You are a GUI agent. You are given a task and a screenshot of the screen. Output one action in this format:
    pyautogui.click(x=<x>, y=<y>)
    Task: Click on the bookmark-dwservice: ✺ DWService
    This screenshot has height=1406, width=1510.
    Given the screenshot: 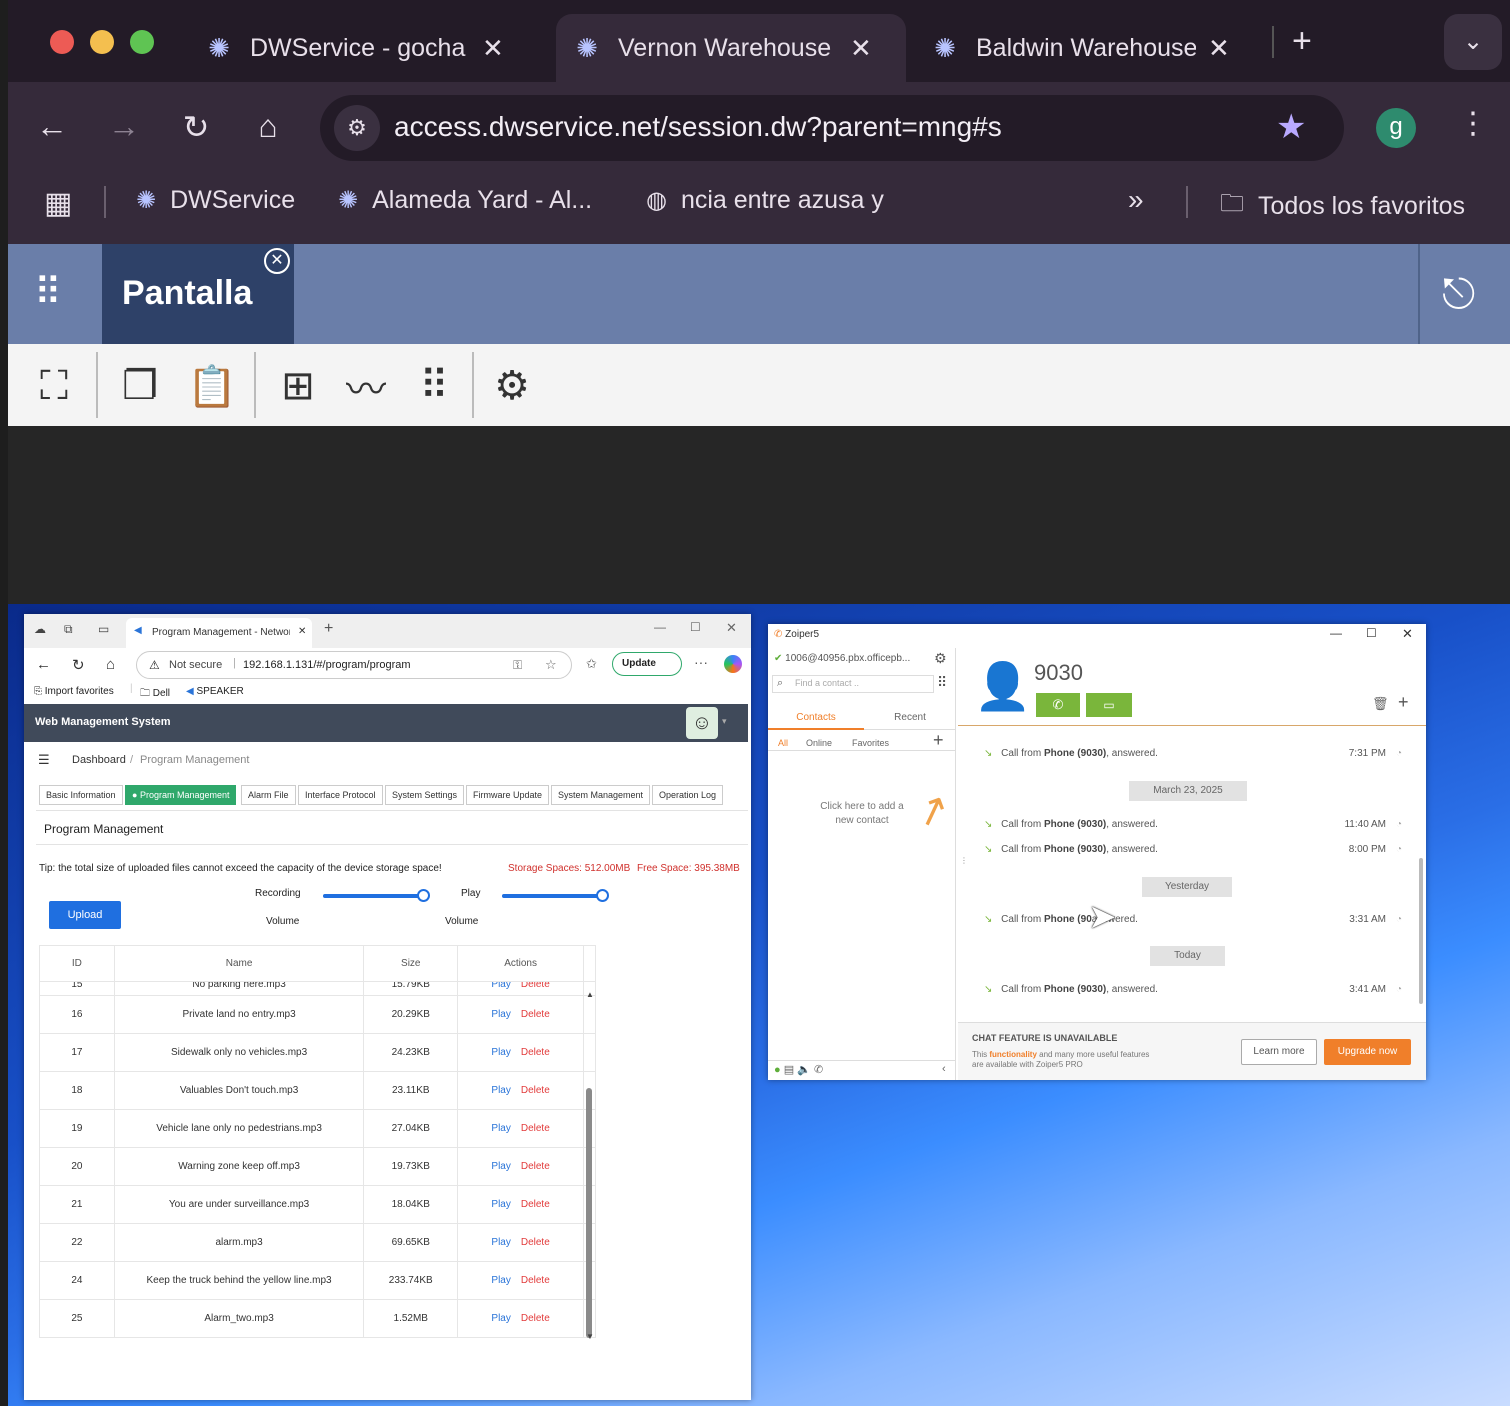 What is the action you would take?
    pyautogui.click(x=215, y=200)
    